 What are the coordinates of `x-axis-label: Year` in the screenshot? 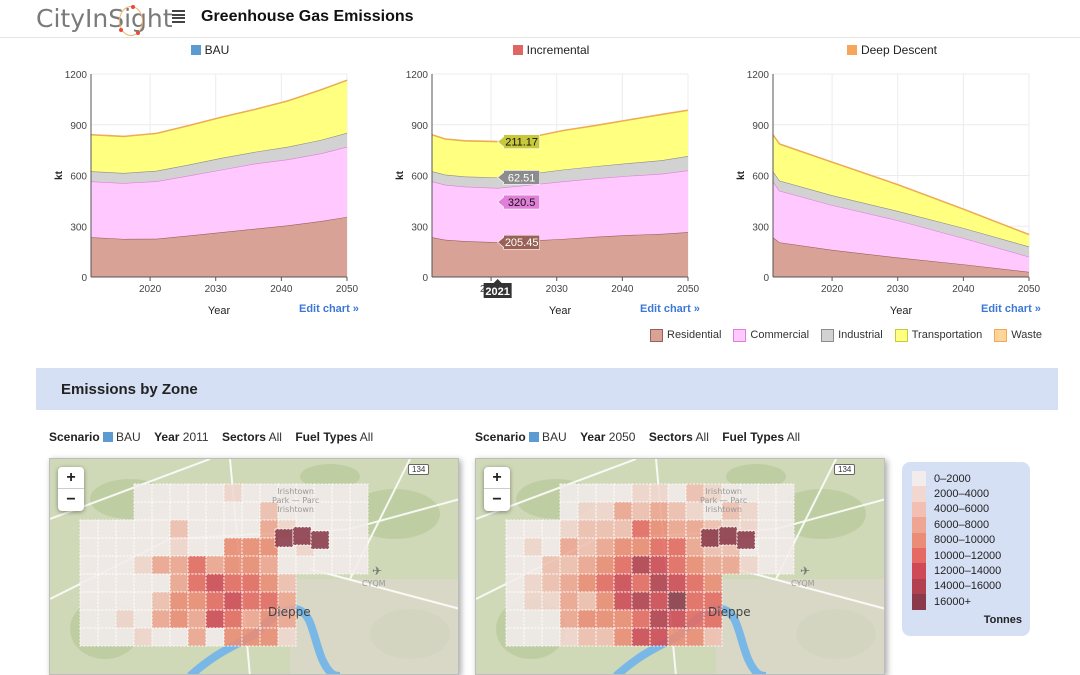 It's located at (560, 311).